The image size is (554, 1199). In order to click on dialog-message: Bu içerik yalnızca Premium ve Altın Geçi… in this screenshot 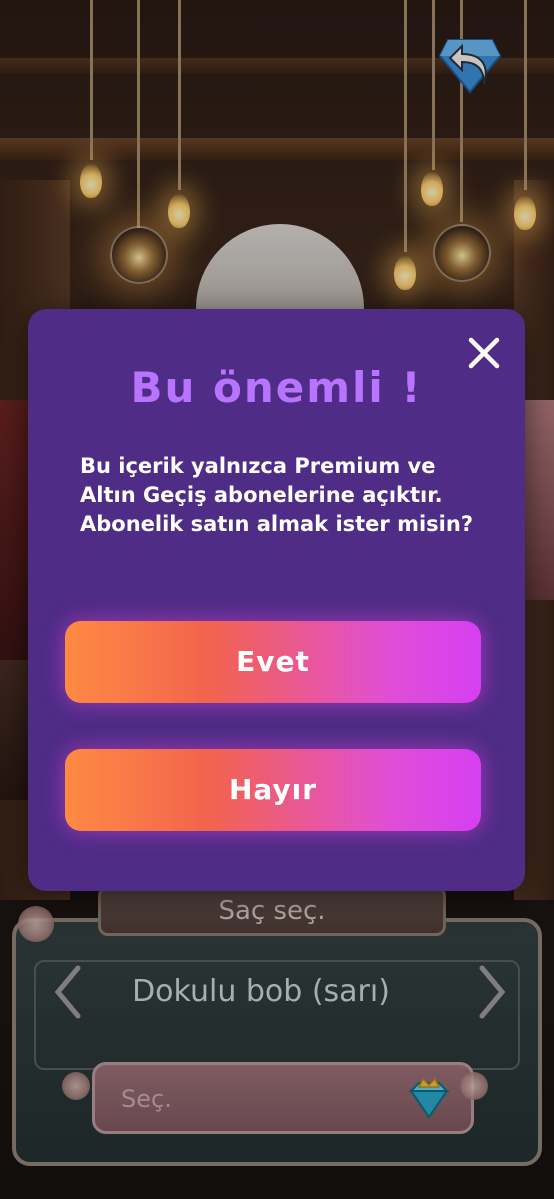, I will do `click(277, 495)`.